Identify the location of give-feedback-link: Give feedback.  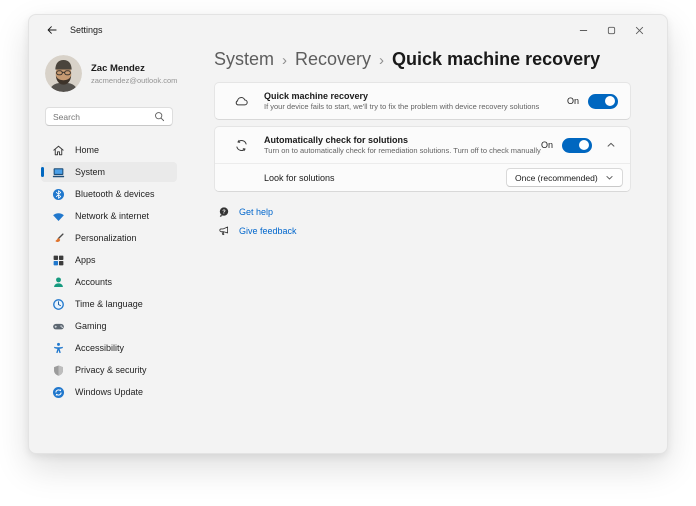
(268, 231).